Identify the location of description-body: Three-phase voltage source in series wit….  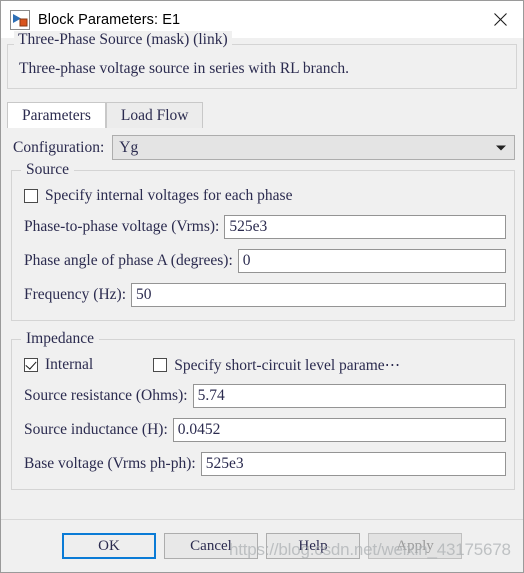
(184, 68).